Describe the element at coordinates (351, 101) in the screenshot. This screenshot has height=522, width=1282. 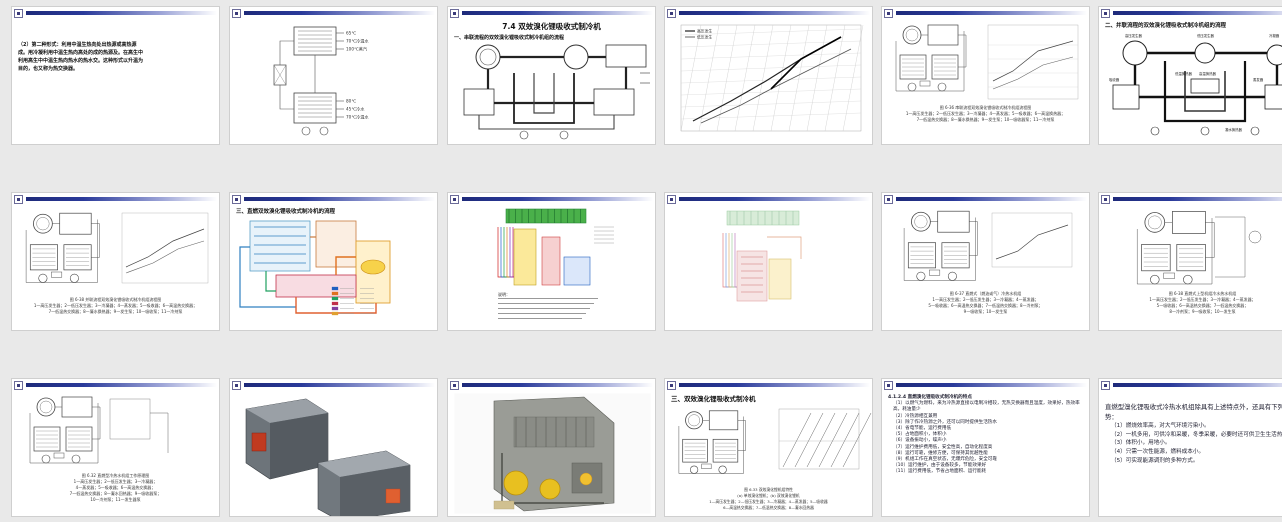
I see `diagram-label: 80℃` at that location.